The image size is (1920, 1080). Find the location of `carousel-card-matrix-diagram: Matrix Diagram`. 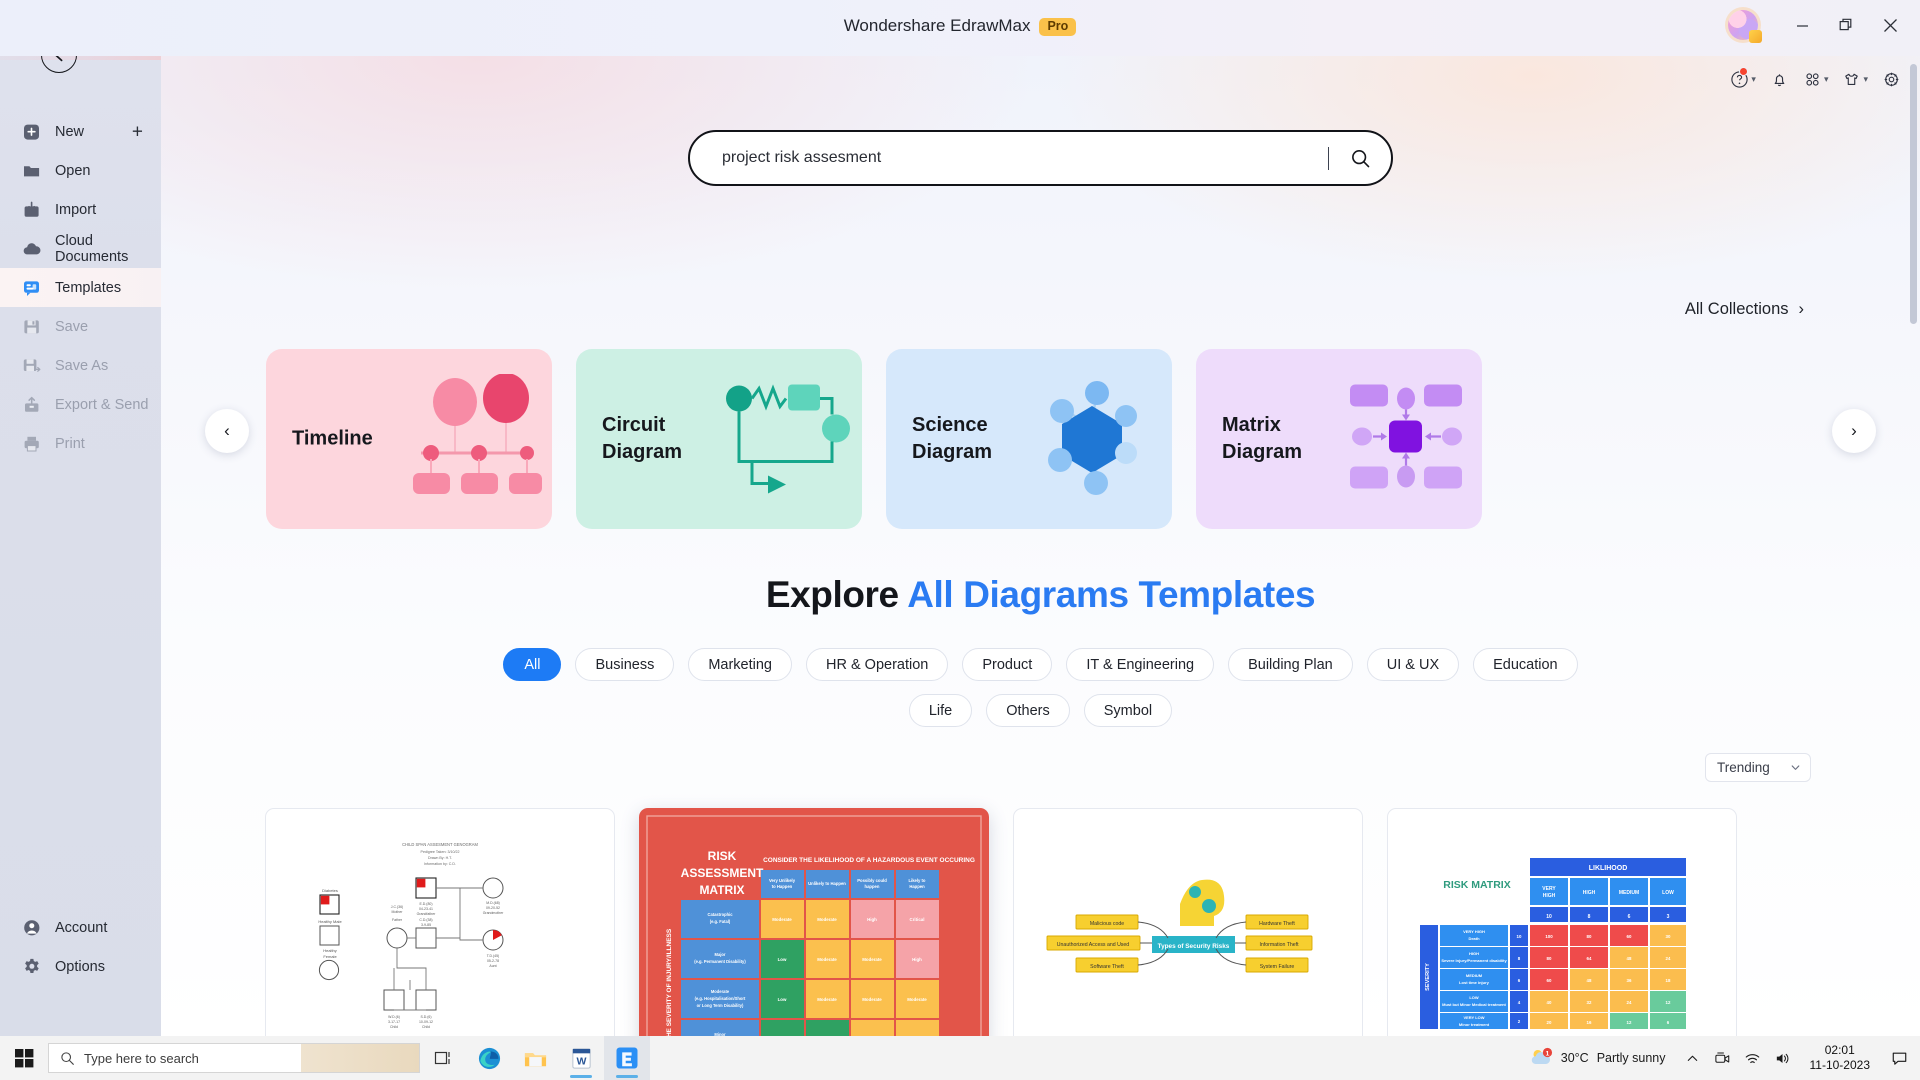

carousel-card-matrix-diagram: Matrix Diagram is located at coordinates (1339, 439).